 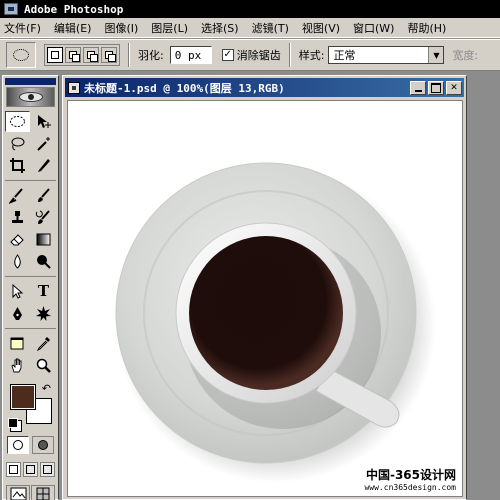 I want to click on chevron-down-icon: ▼, so click(x=436, y=55).